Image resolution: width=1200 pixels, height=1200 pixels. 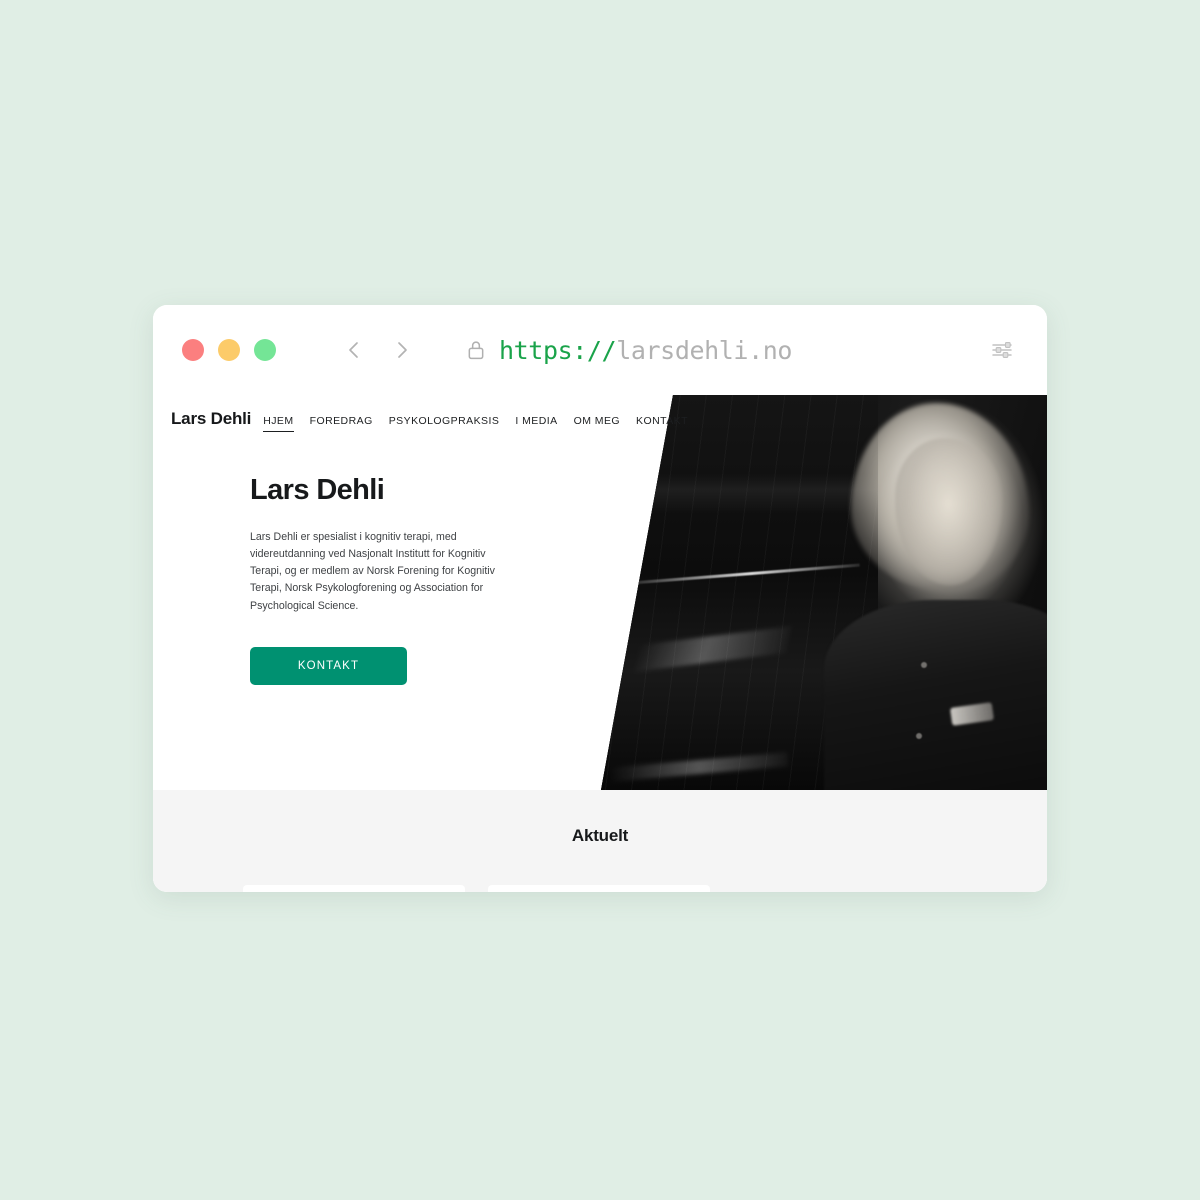 I want to click on nav-item-kontakt: KONTAKT, so click(x=662, y=423).